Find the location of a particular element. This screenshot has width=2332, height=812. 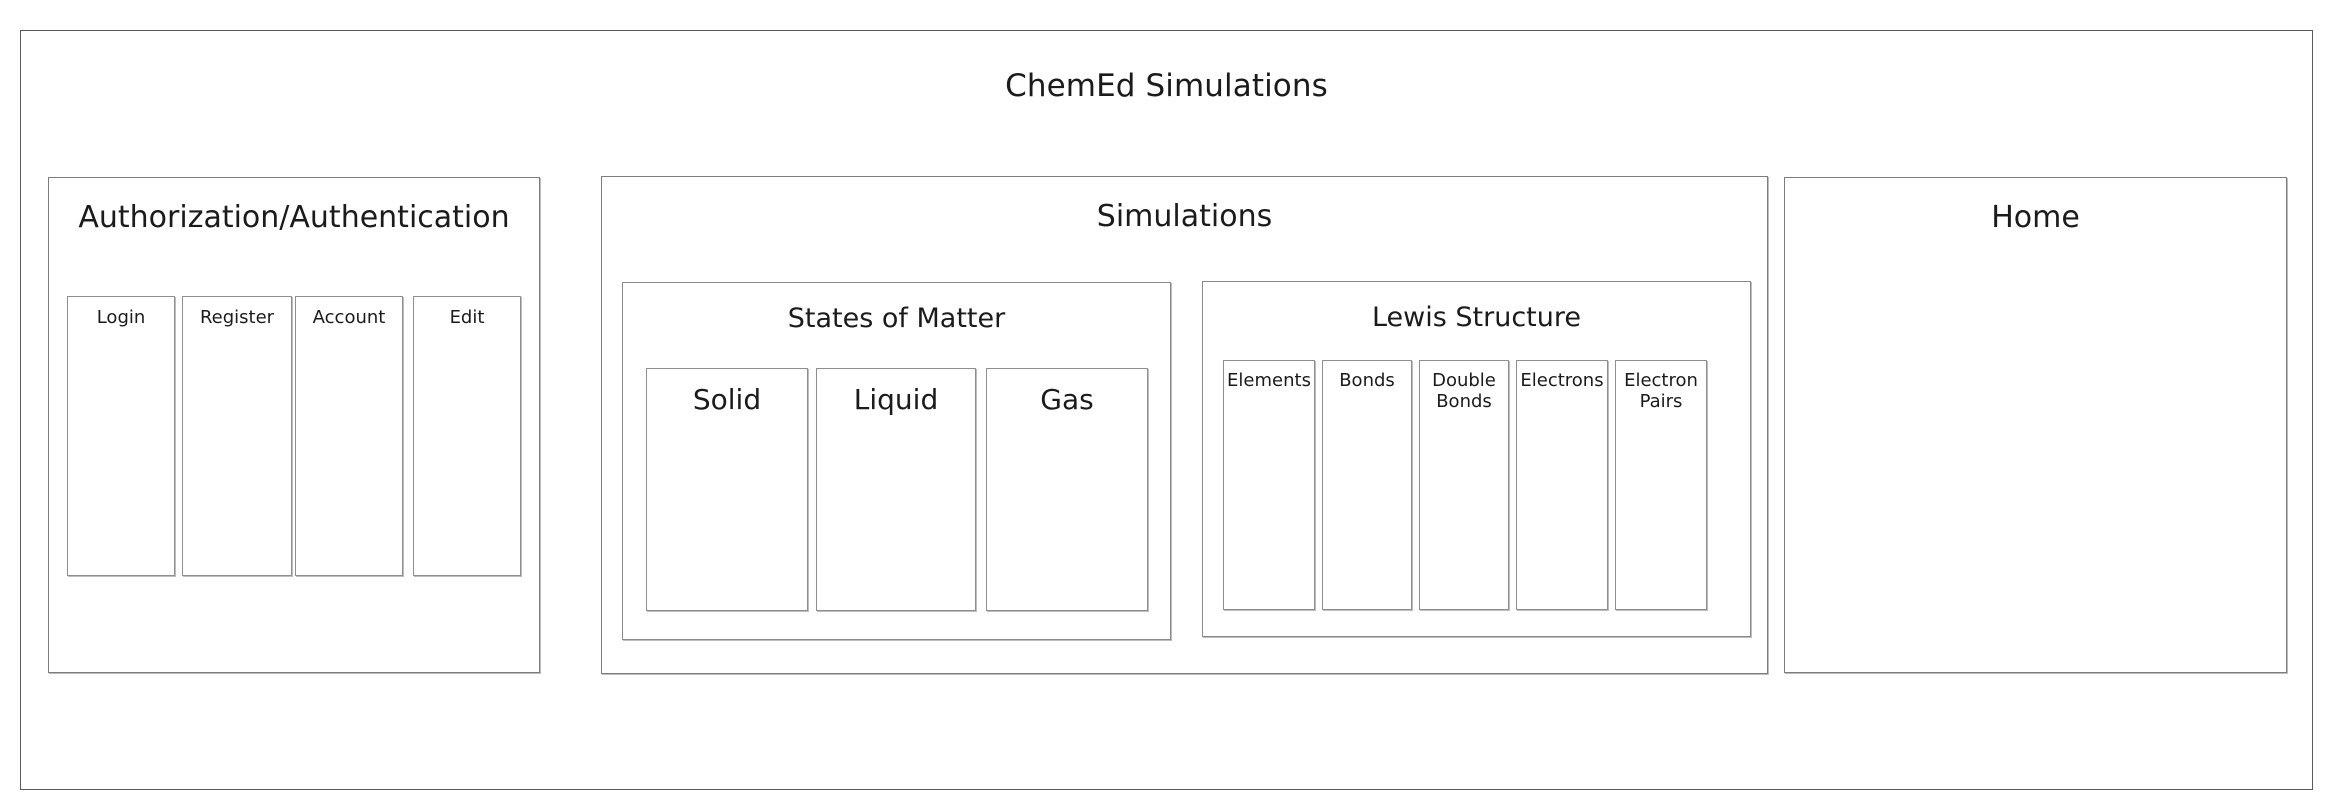

auth-item-login: Login is located at coordinates (121, 436).